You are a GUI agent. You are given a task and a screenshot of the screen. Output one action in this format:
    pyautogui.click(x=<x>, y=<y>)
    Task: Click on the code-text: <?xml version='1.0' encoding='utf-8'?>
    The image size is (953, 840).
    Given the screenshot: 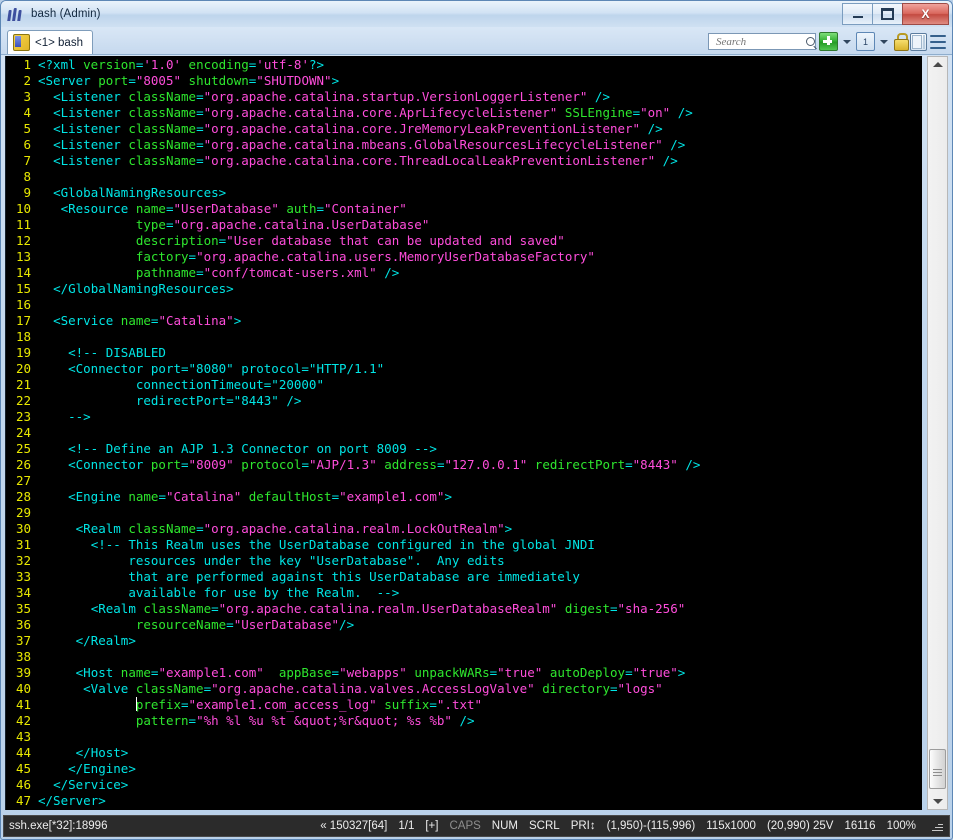 What is the action you would take?
    pyautogui.click(x=181, y=65)
    